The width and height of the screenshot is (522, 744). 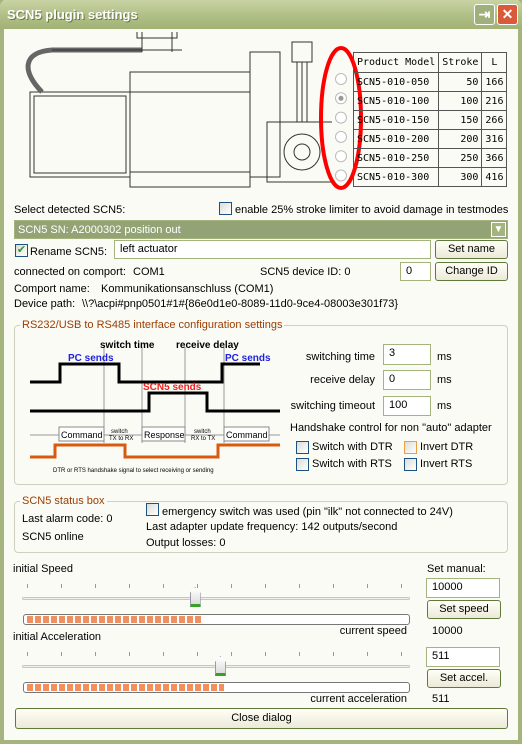 I want to click on table-cell: SCN5-010-050, so click(x=396, y=82).